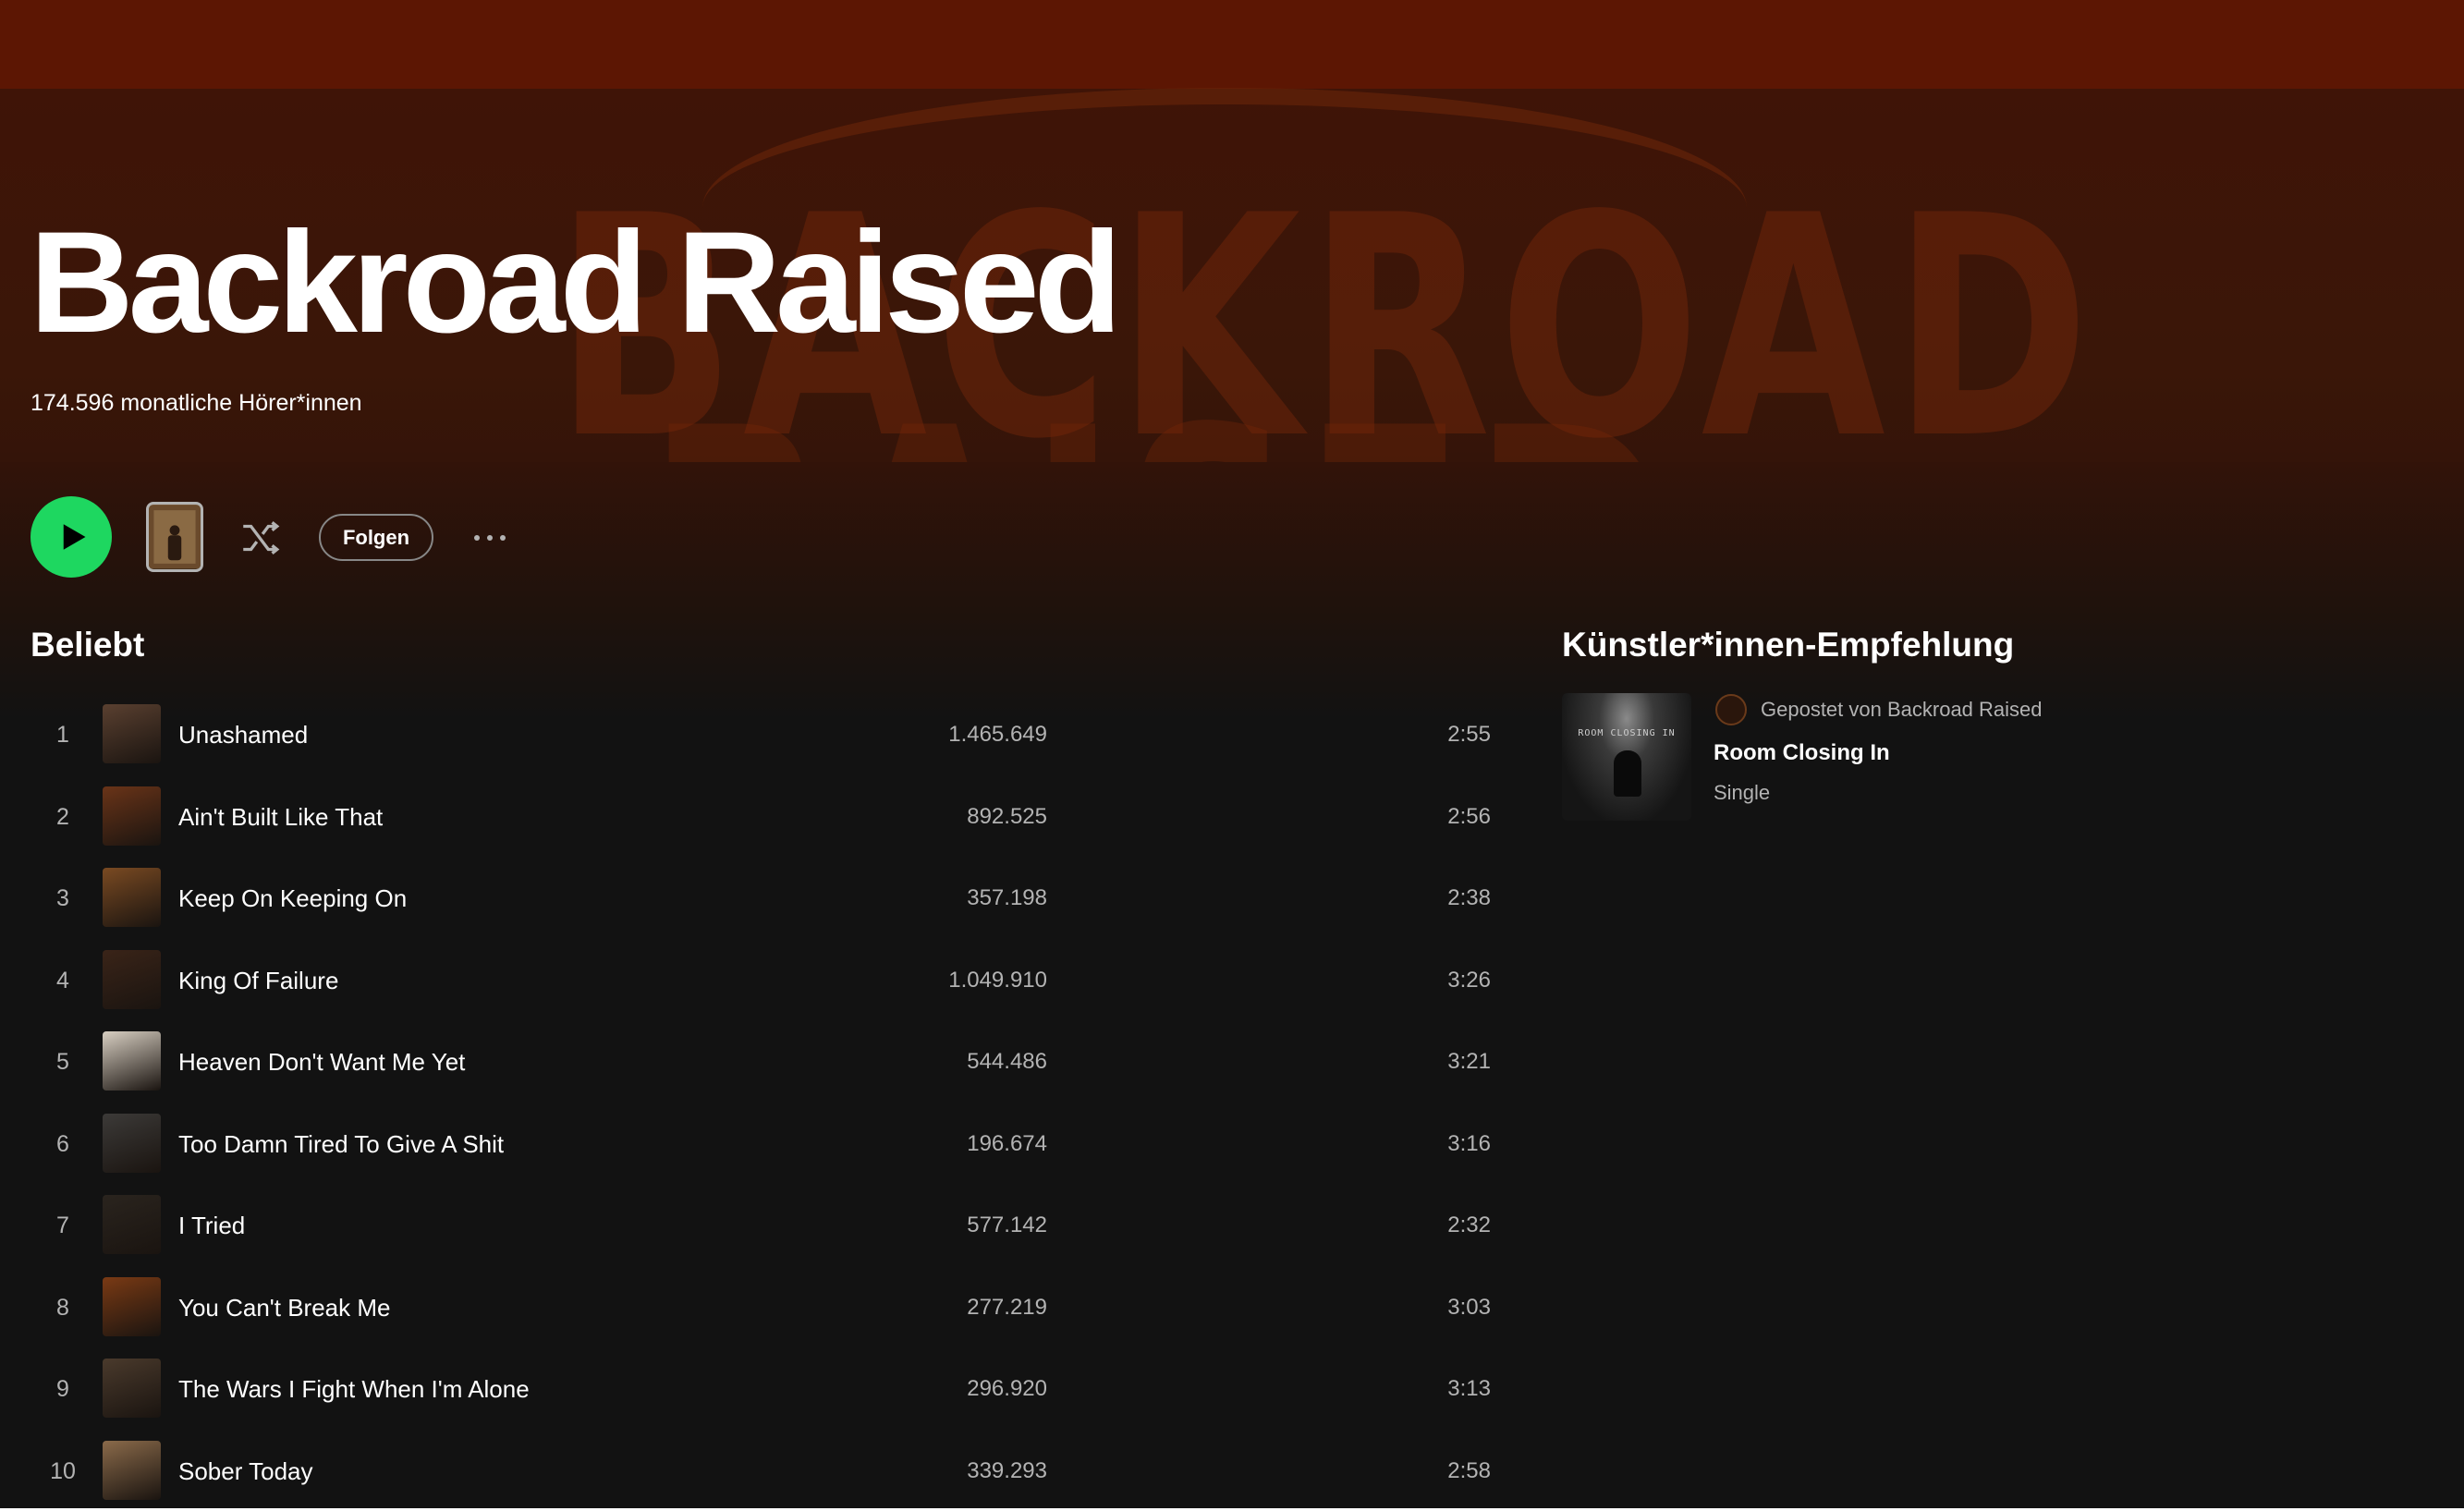 This screenshot has width=2464, height=1511. What do you see at coordinates (760, 1471) in the screenshot?
I see `track-row: 10 Sober Today 339.293 2:58` at bounding box center [760, 1471].